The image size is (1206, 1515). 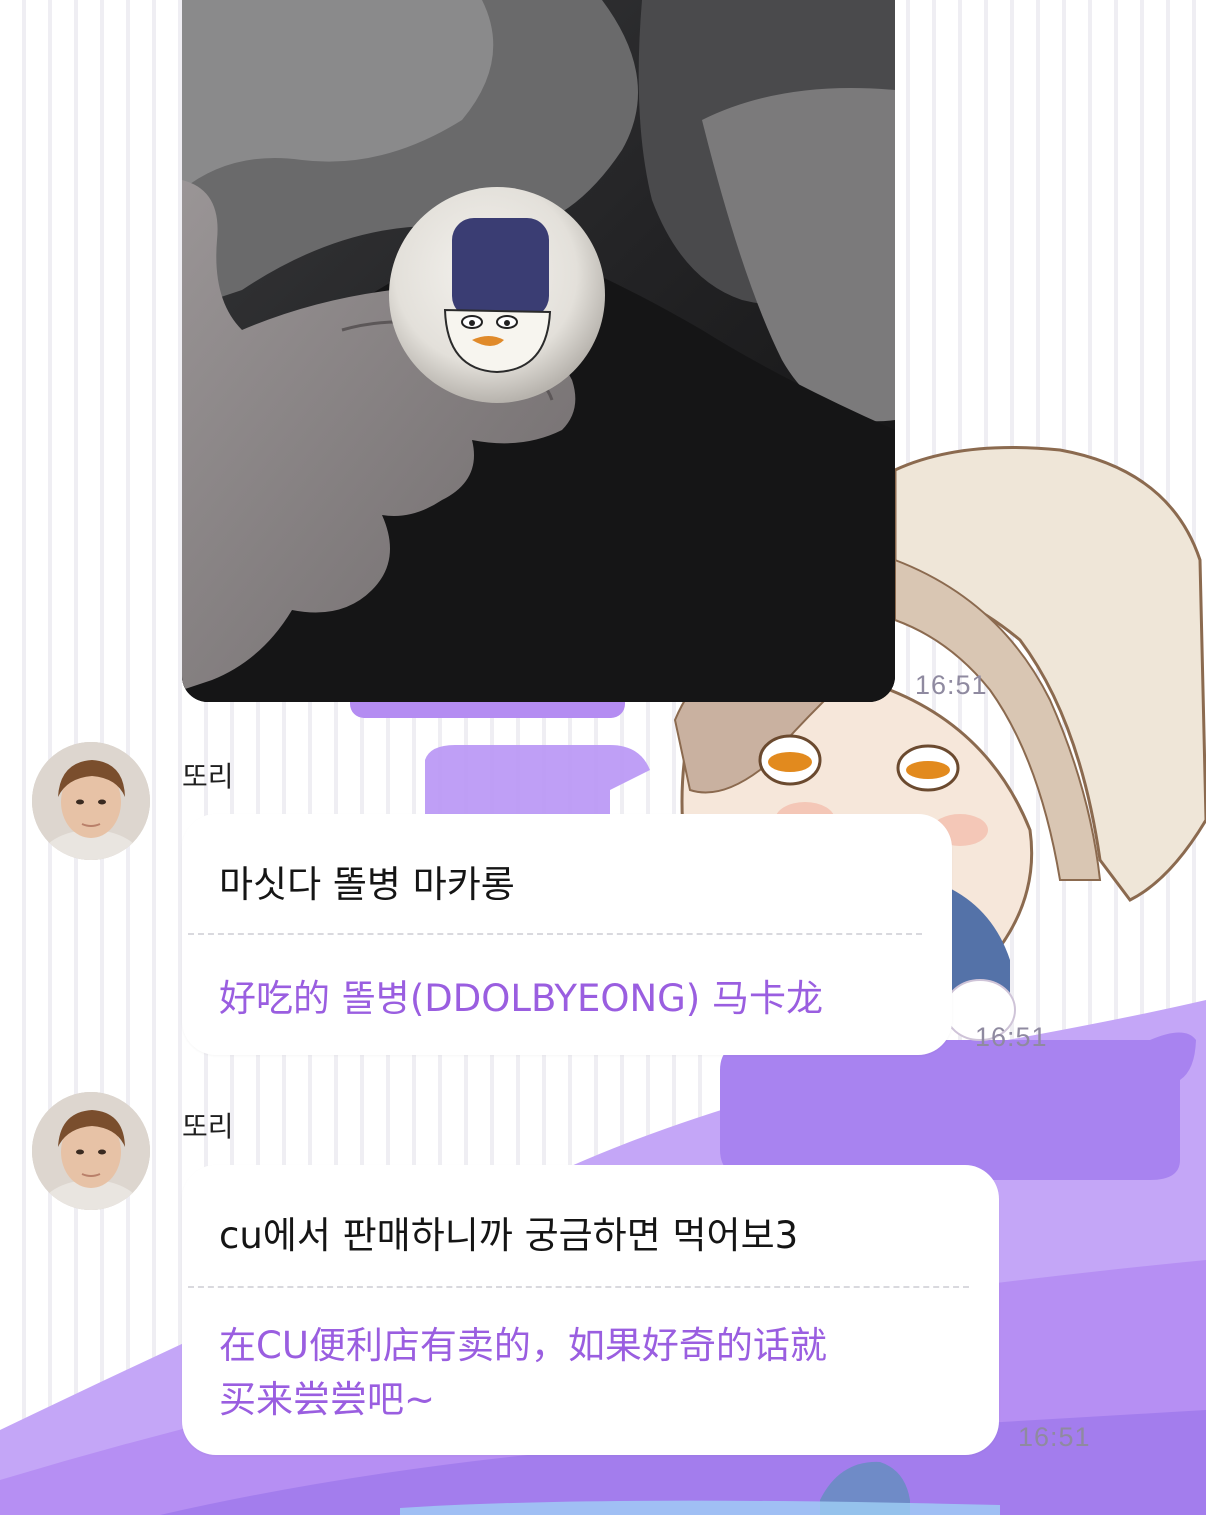 I want to click on message-translation-text: 好吃的 똘병(DDOLBYEONG) 马卡龙, so click(x=521, y=998).